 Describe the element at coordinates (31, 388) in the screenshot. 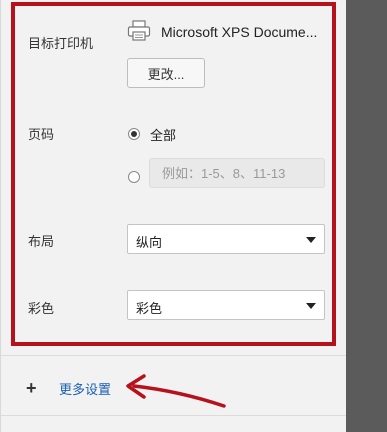

I see `plus-icon: +` at that location.